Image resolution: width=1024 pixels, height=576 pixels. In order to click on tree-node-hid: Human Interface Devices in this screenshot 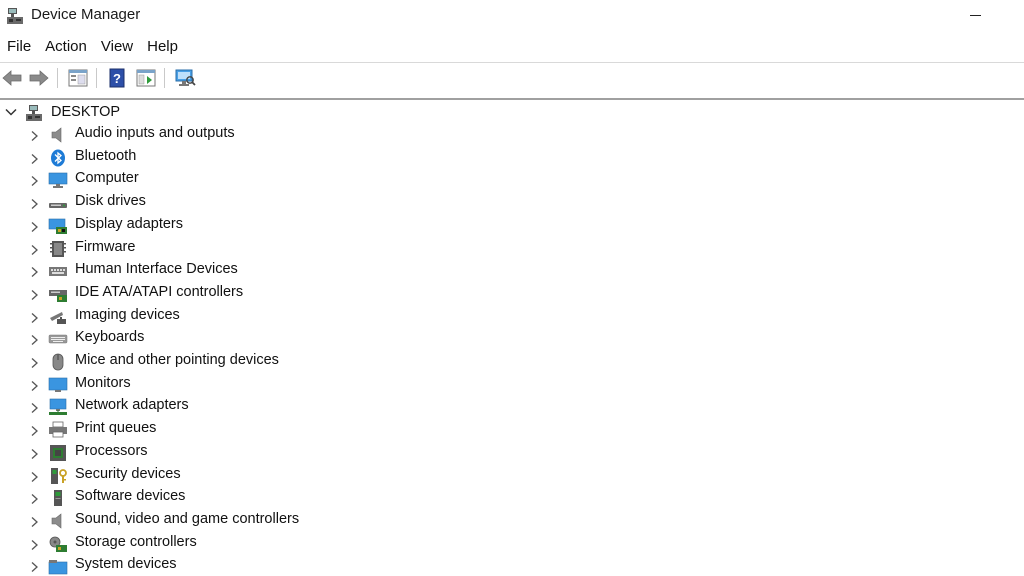, I will do `click(210, 271)`.